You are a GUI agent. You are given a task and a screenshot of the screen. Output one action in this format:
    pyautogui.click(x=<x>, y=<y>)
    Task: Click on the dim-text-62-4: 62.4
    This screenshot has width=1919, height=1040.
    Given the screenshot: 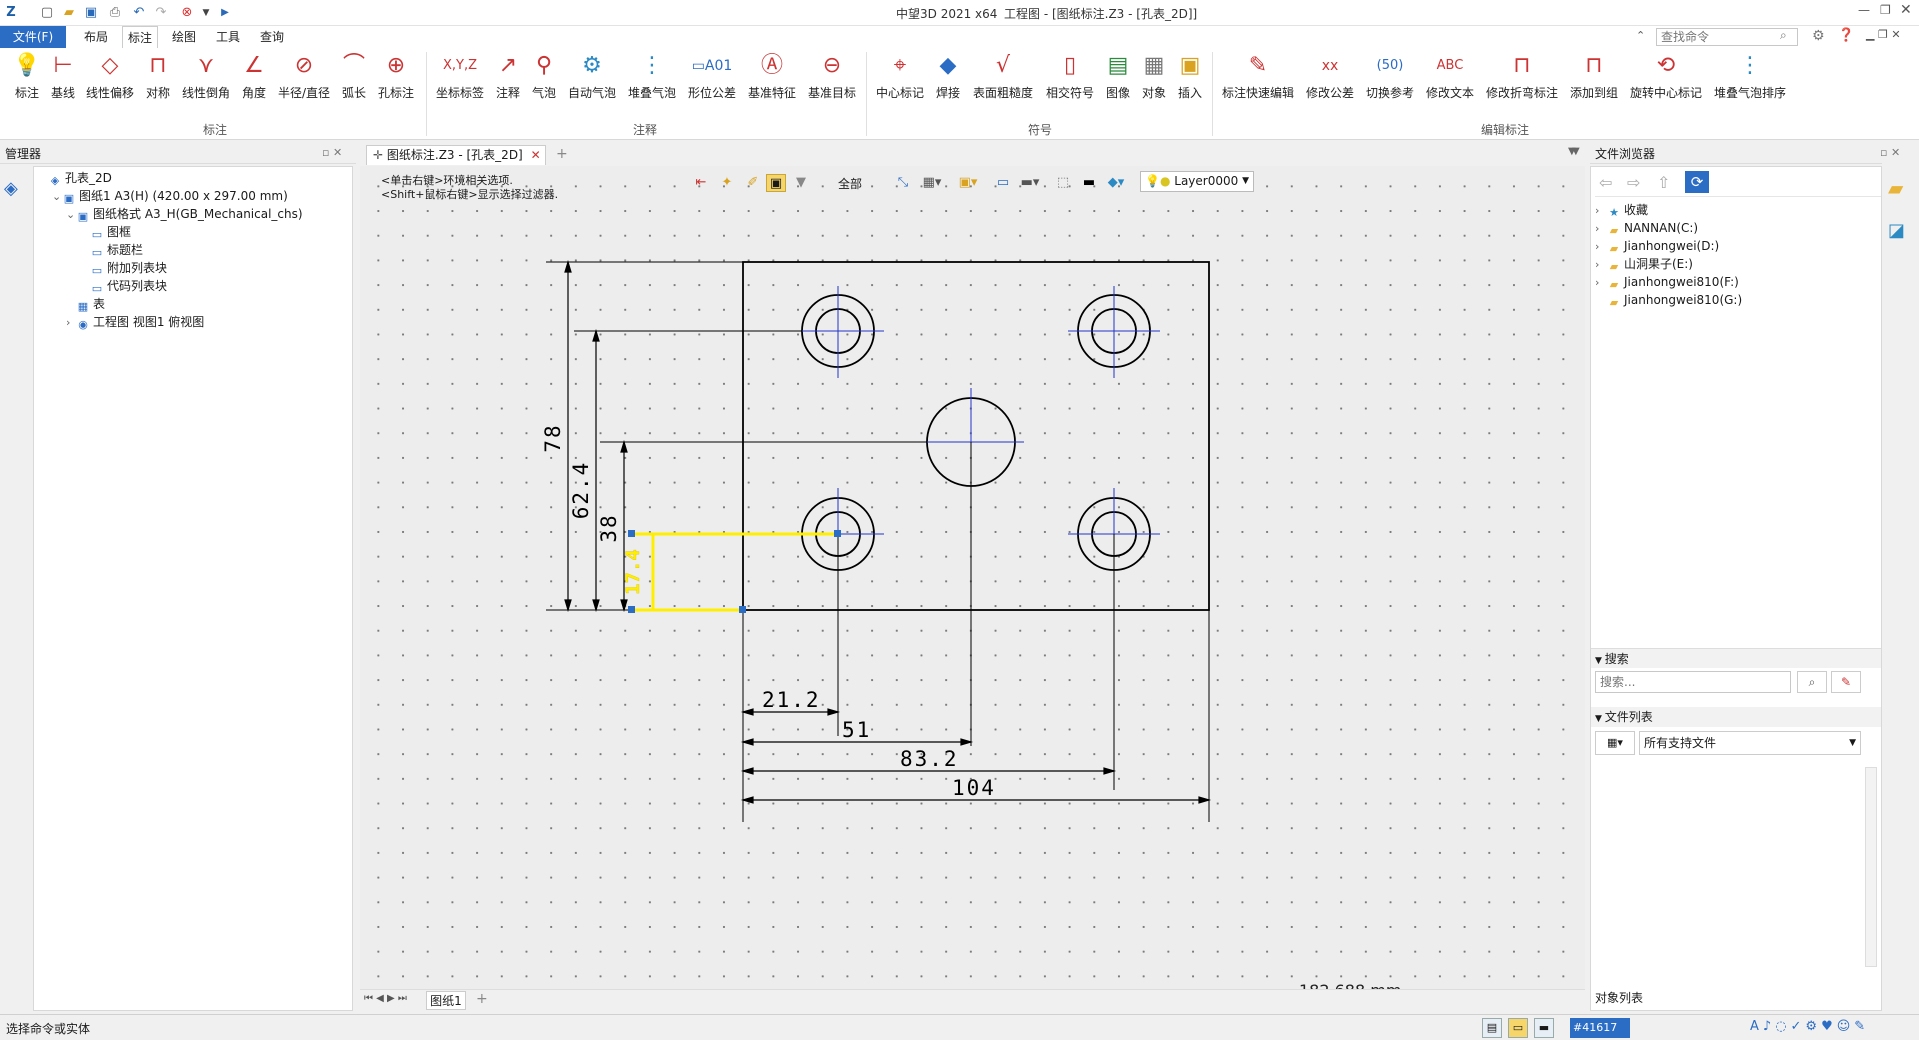 What is the action you would take?
    pyautogui.click(x=581, y=490)
    